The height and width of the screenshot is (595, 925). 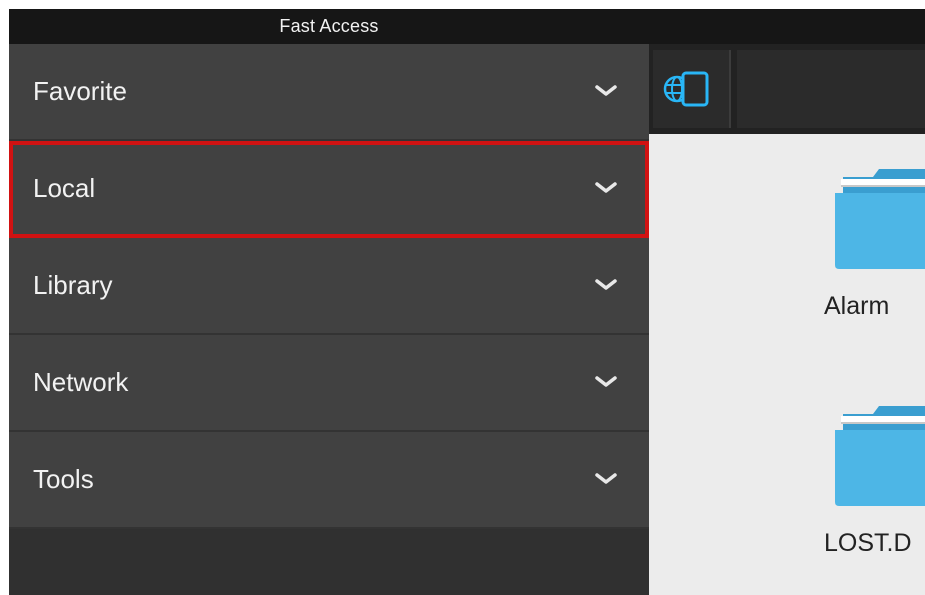 What do you see at coordinates (329, 26) in the screenshot?
I see `drawer-title: Fast Access` at bounding box center [329, 26].